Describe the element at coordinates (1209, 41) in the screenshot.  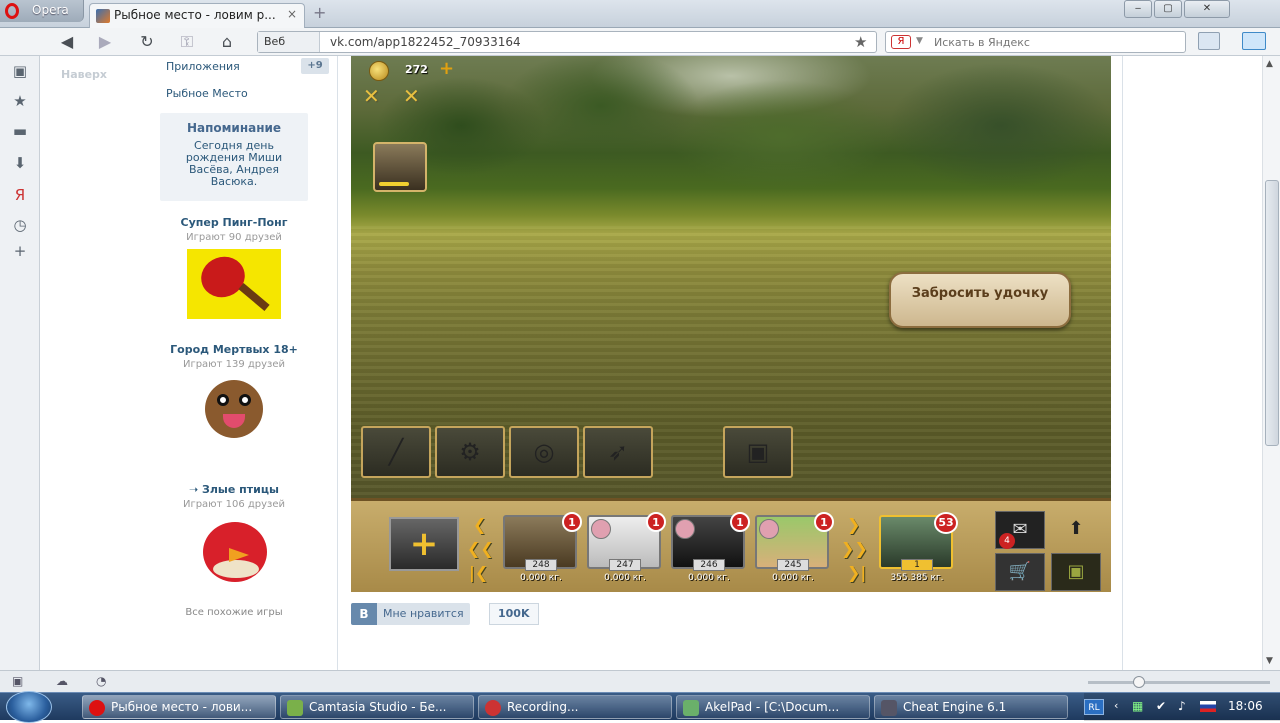
I see `speed-dial-icon` at that location.